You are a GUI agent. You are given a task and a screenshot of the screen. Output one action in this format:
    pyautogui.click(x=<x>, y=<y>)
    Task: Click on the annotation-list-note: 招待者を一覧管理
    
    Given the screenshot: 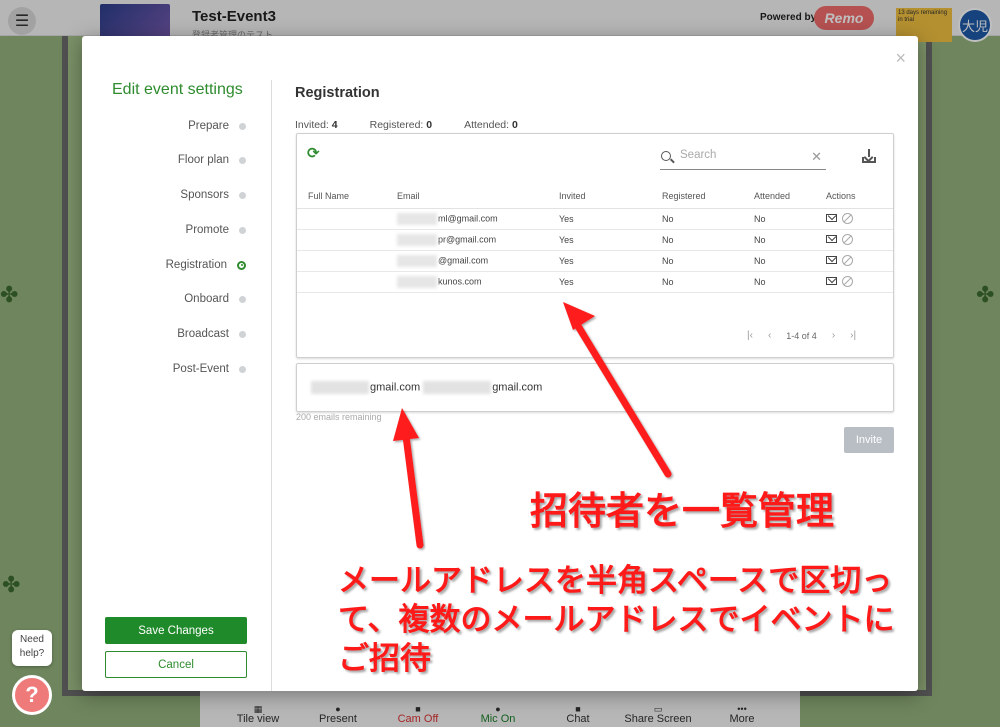 What is the action you would take?
    pyautogui.click(x=682, y=511)
    